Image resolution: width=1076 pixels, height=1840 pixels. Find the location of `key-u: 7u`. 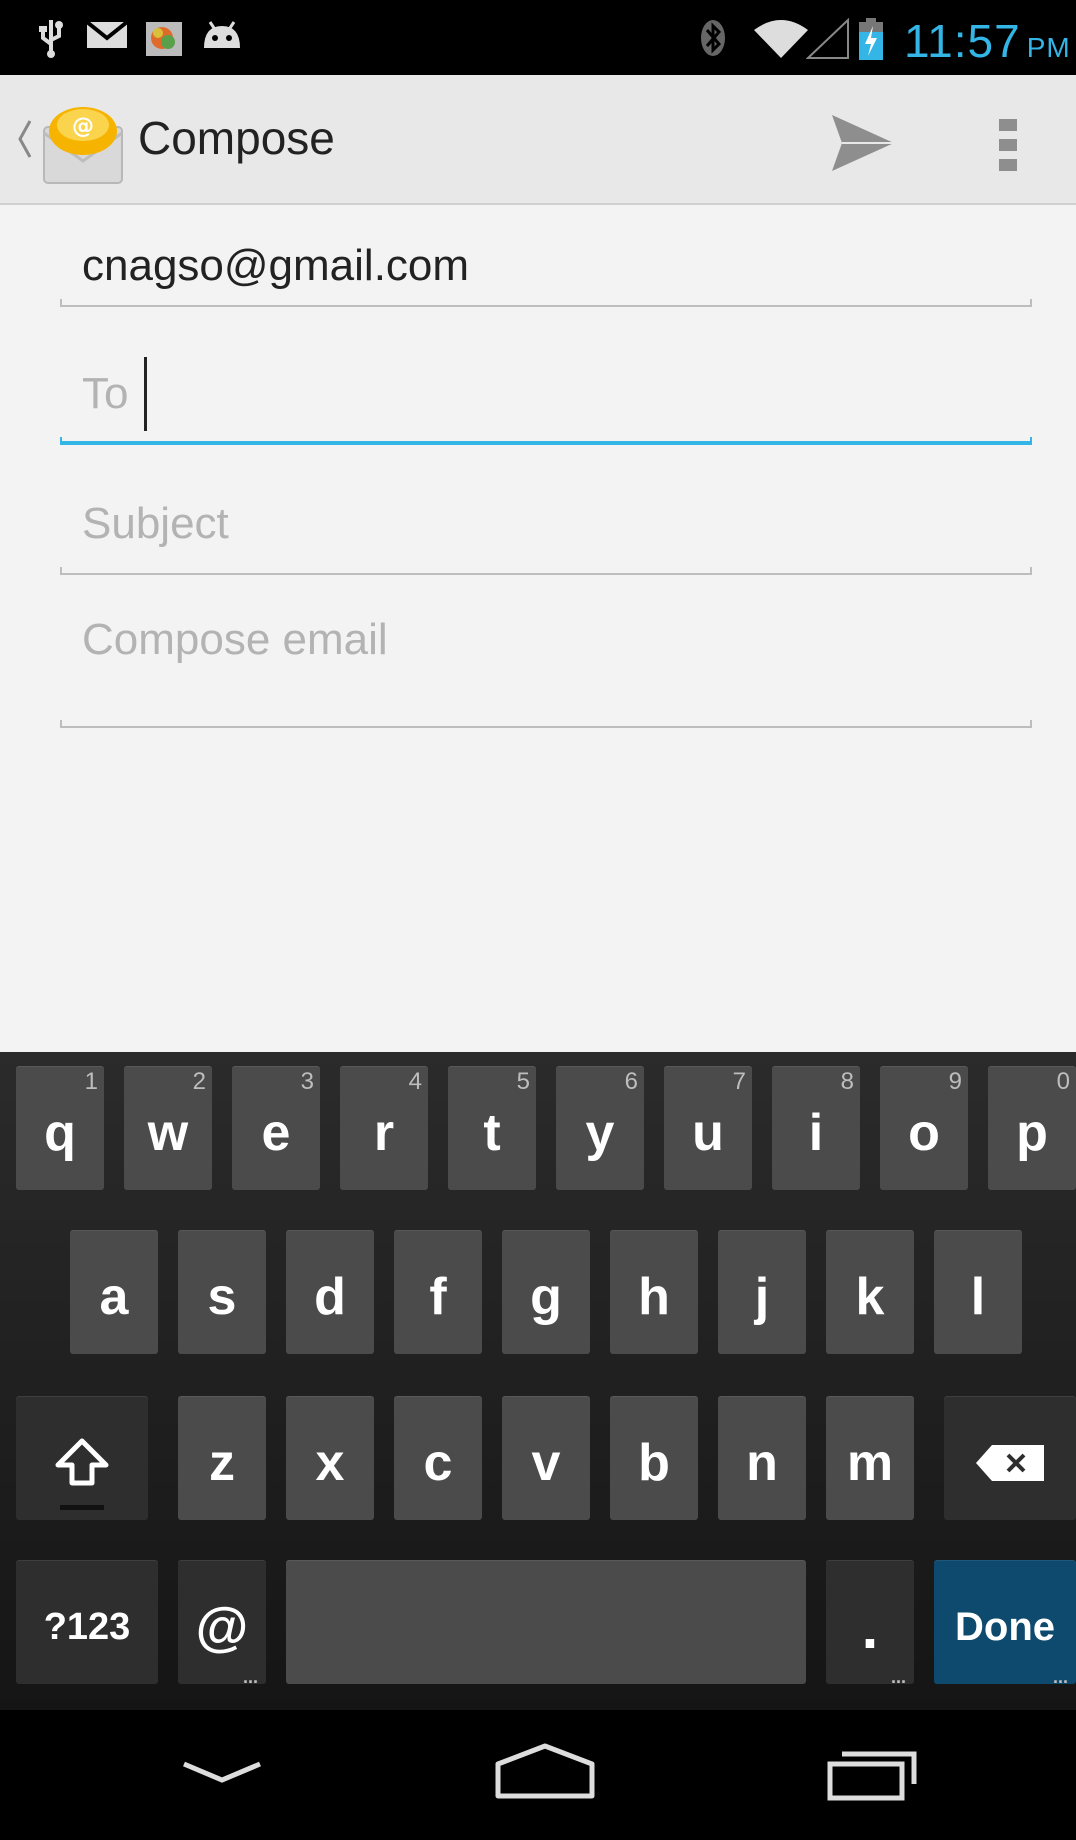

key-u: 7u is located at coordinates (708, 1128).